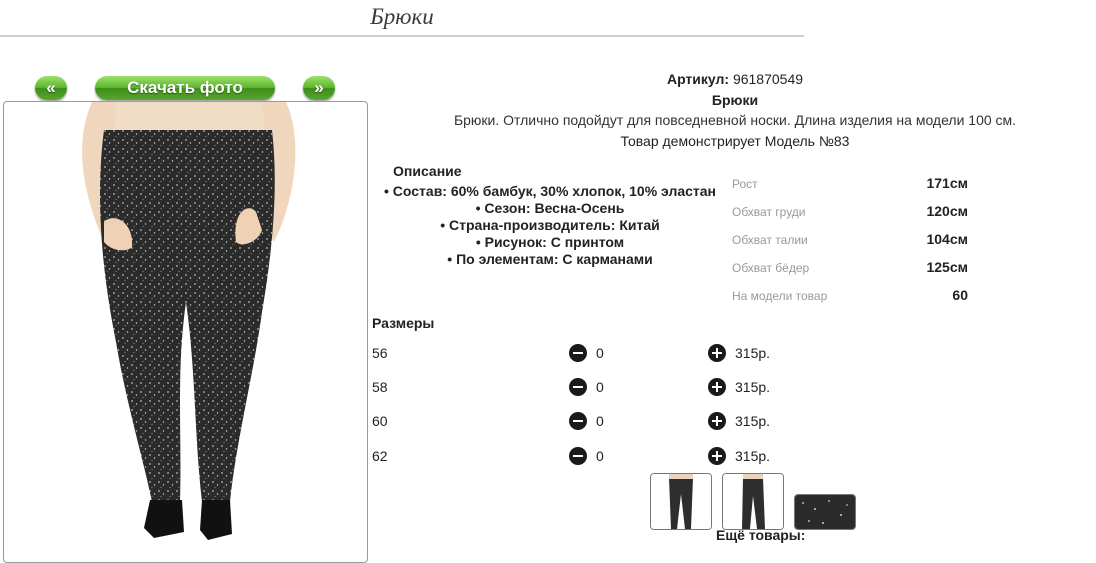  Describe the element at coordinates (850, 269) in the screenshot. I see `measurement-row: Обхват бёдер 125см` at that location.